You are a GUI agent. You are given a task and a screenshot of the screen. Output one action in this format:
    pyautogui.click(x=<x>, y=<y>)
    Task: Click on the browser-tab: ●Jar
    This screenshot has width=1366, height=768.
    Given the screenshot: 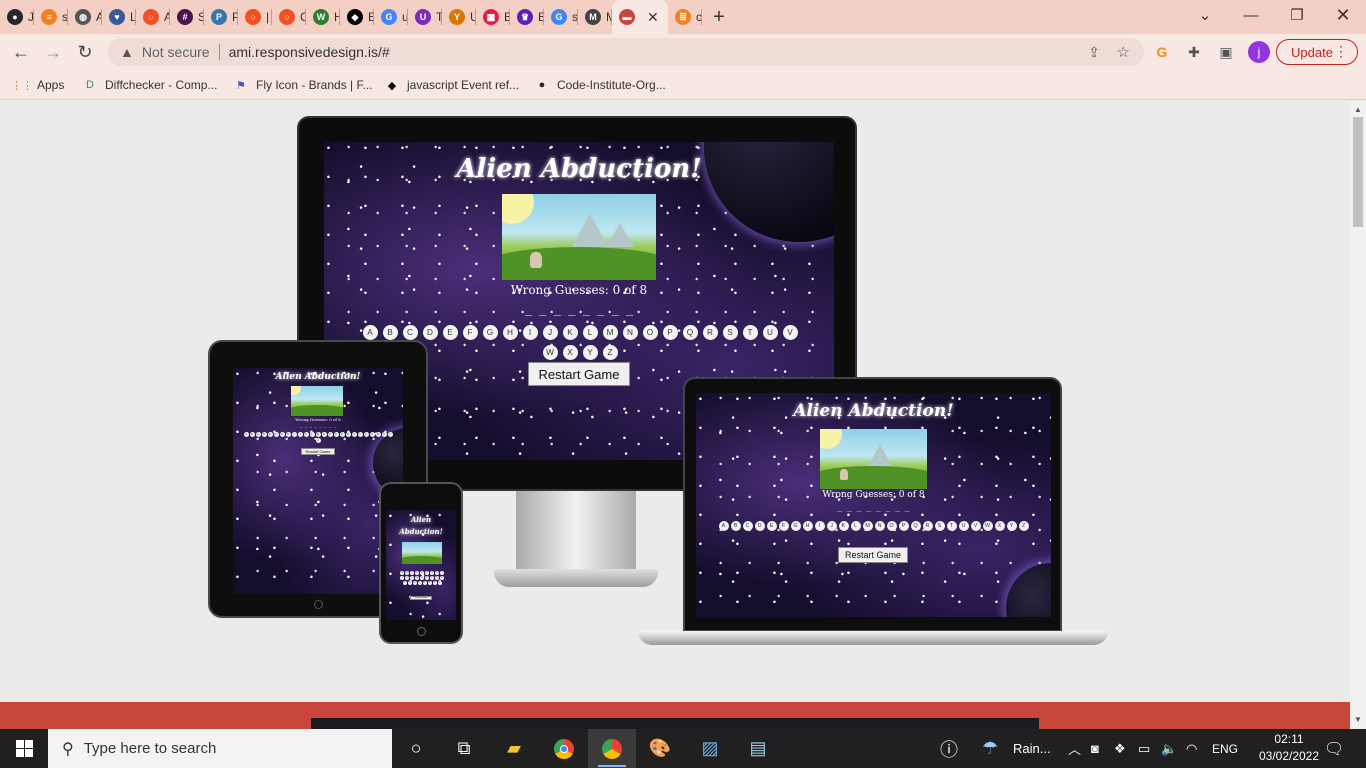 What is the action you would take?
    pyautogui.click(x=17, y=17)
    